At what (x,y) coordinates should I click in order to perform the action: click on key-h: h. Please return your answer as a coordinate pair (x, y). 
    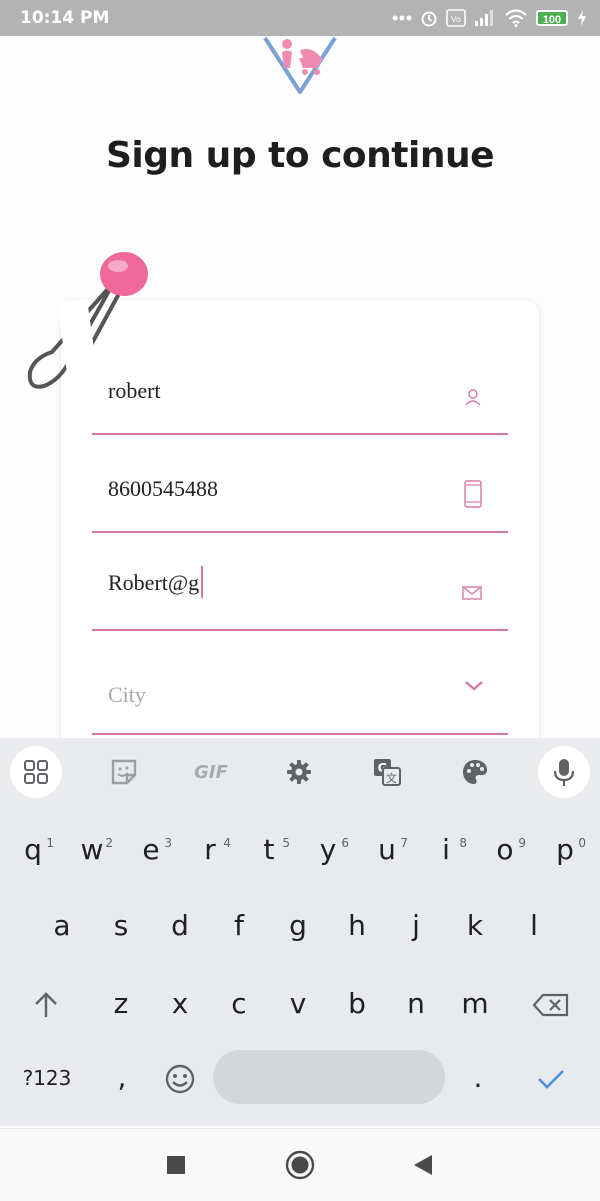
    Looking at the image, I should click on (357, 926).